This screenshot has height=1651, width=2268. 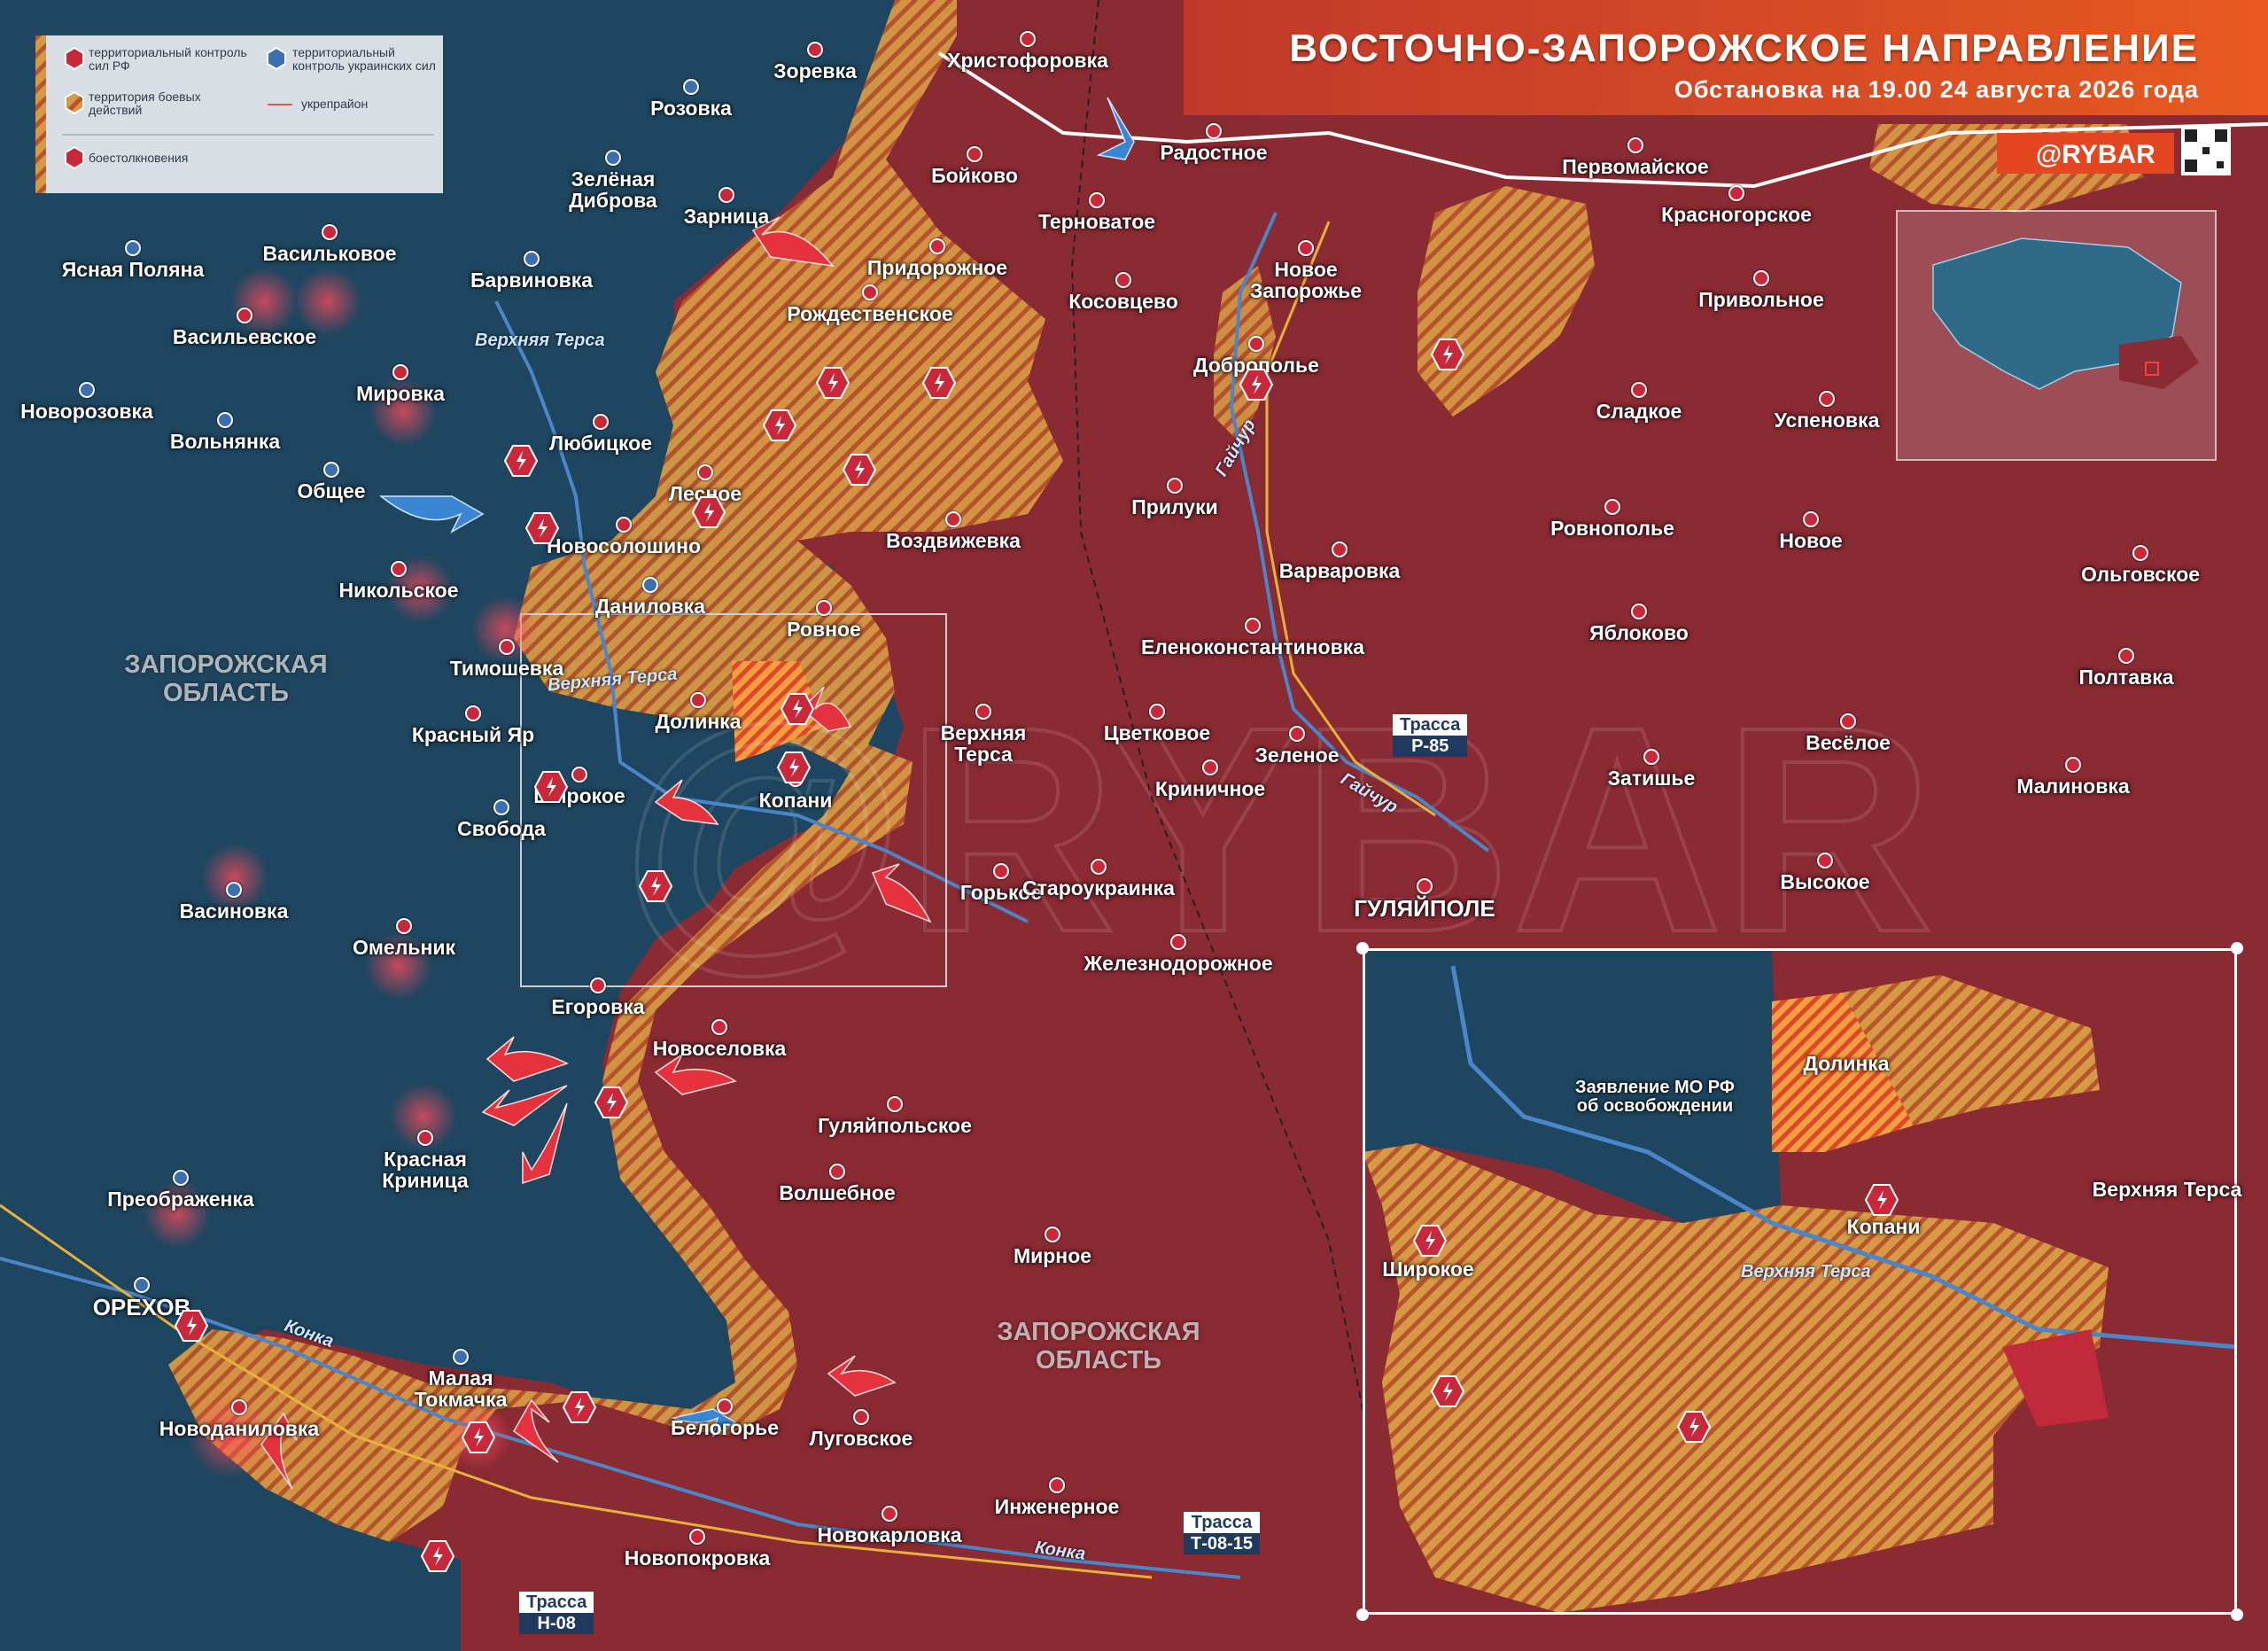 I want to click on inset-place-label: Долинка, so click(x=1846, y=1064).